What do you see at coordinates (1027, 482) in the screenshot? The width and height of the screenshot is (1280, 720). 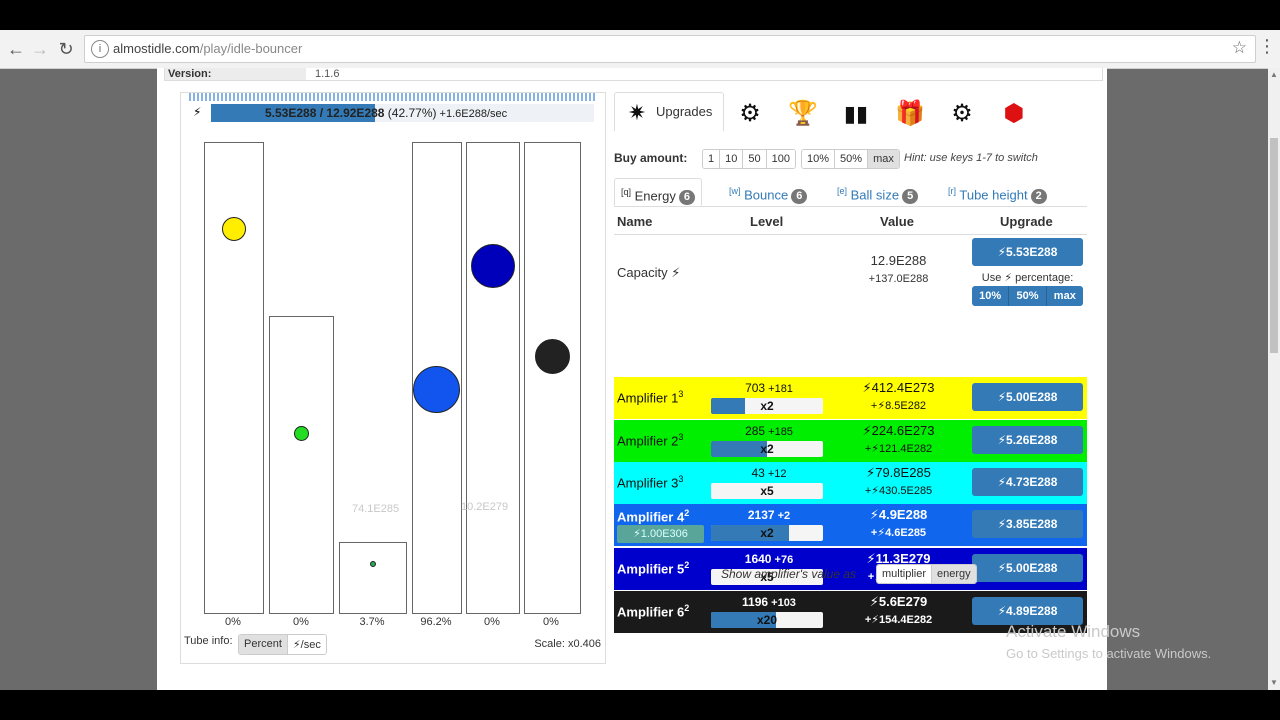 I see `amplifier-upgrade-button: ⚡4.73E288` at bounding box center [1027, 482].